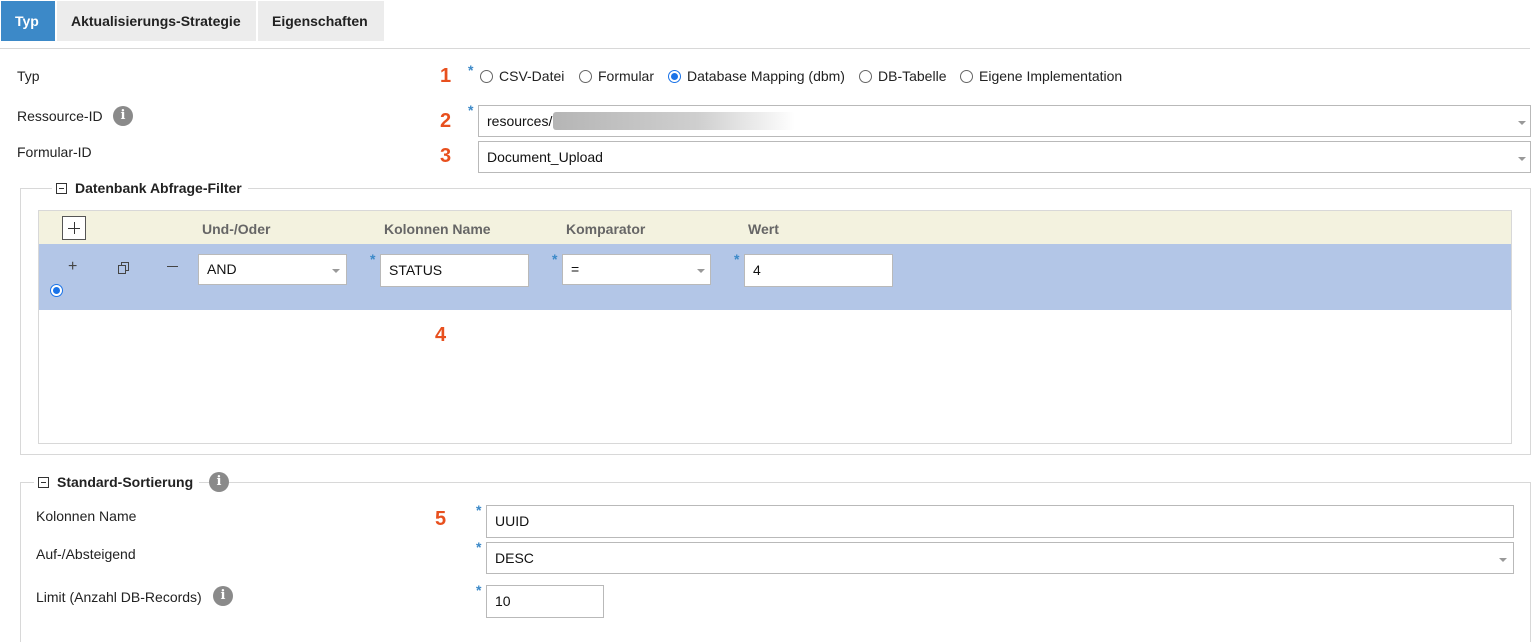  Describe the element at coordinates (674, 121) in the screenshot. I see `redacted-blur` at that location.